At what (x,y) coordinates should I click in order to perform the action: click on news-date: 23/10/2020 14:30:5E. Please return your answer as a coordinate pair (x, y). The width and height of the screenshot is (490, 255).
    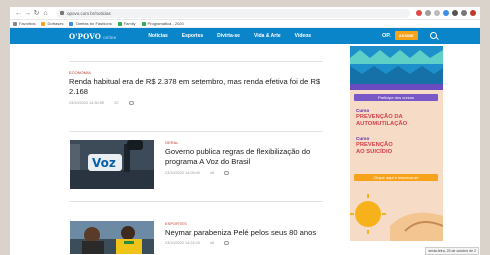
    Looking at the image, I should click on (87, 103).